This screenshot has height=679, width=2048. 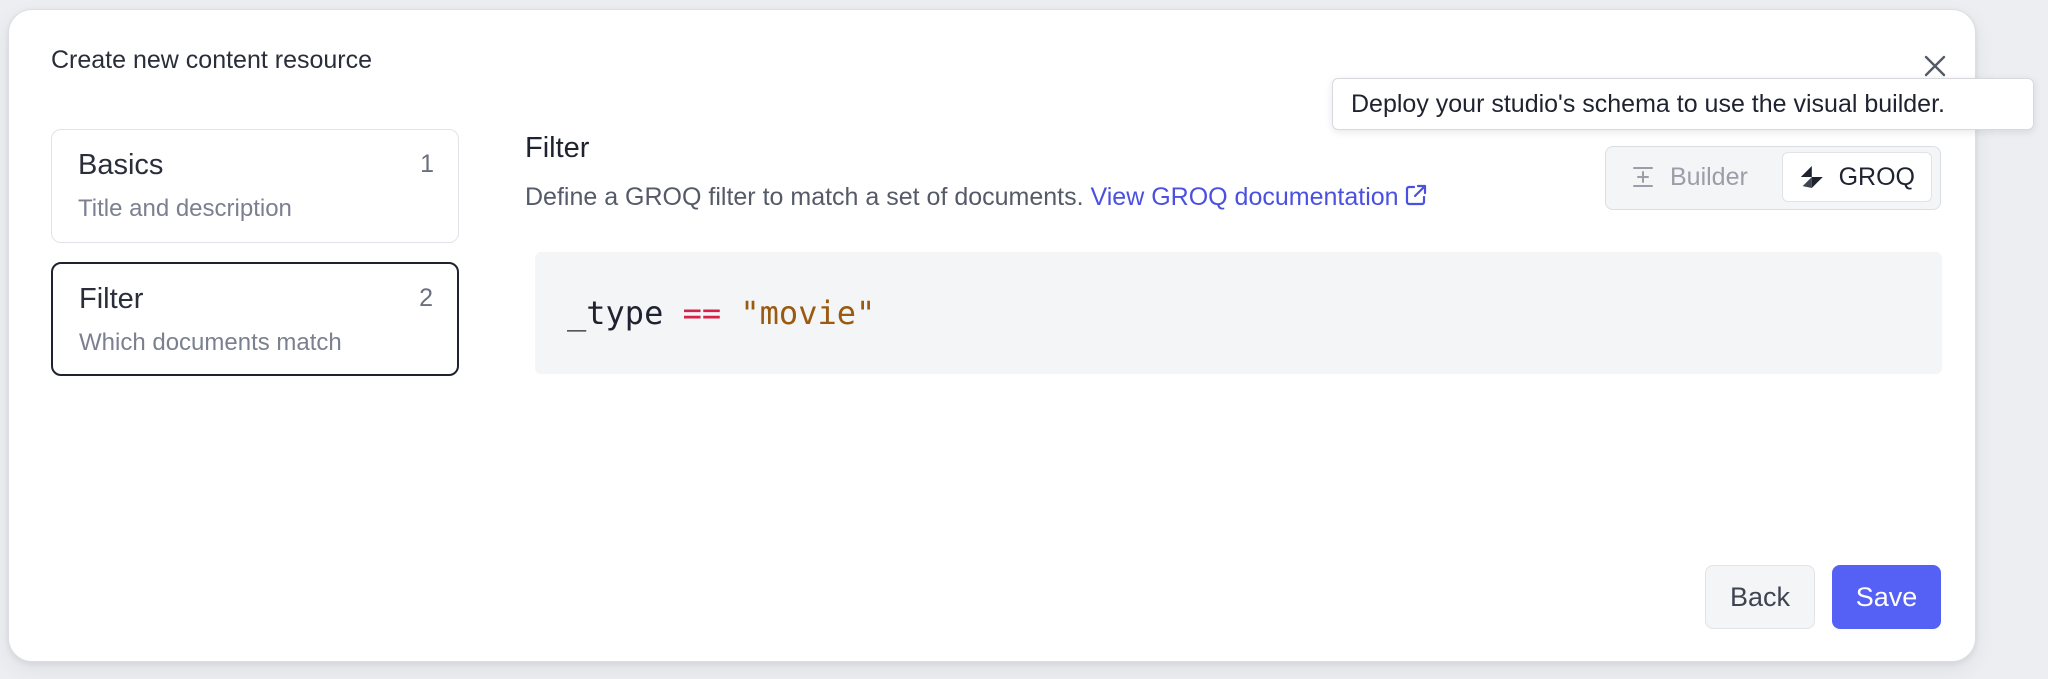 What do you see at coordinates (808, 313) in the screenshot?
I see `code-string: "movie"` at bounding box center [808, 313].